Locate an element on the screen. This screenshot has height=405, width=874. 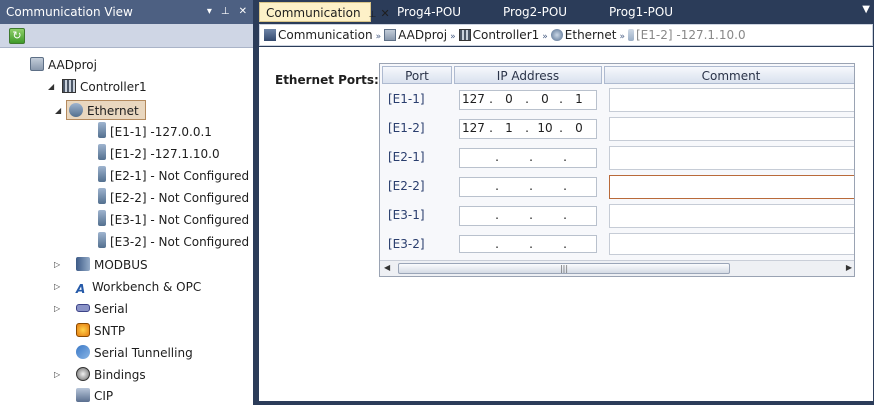
tree-node-port: [E3-2] - Not Configured is located at coordinates (173, 242).